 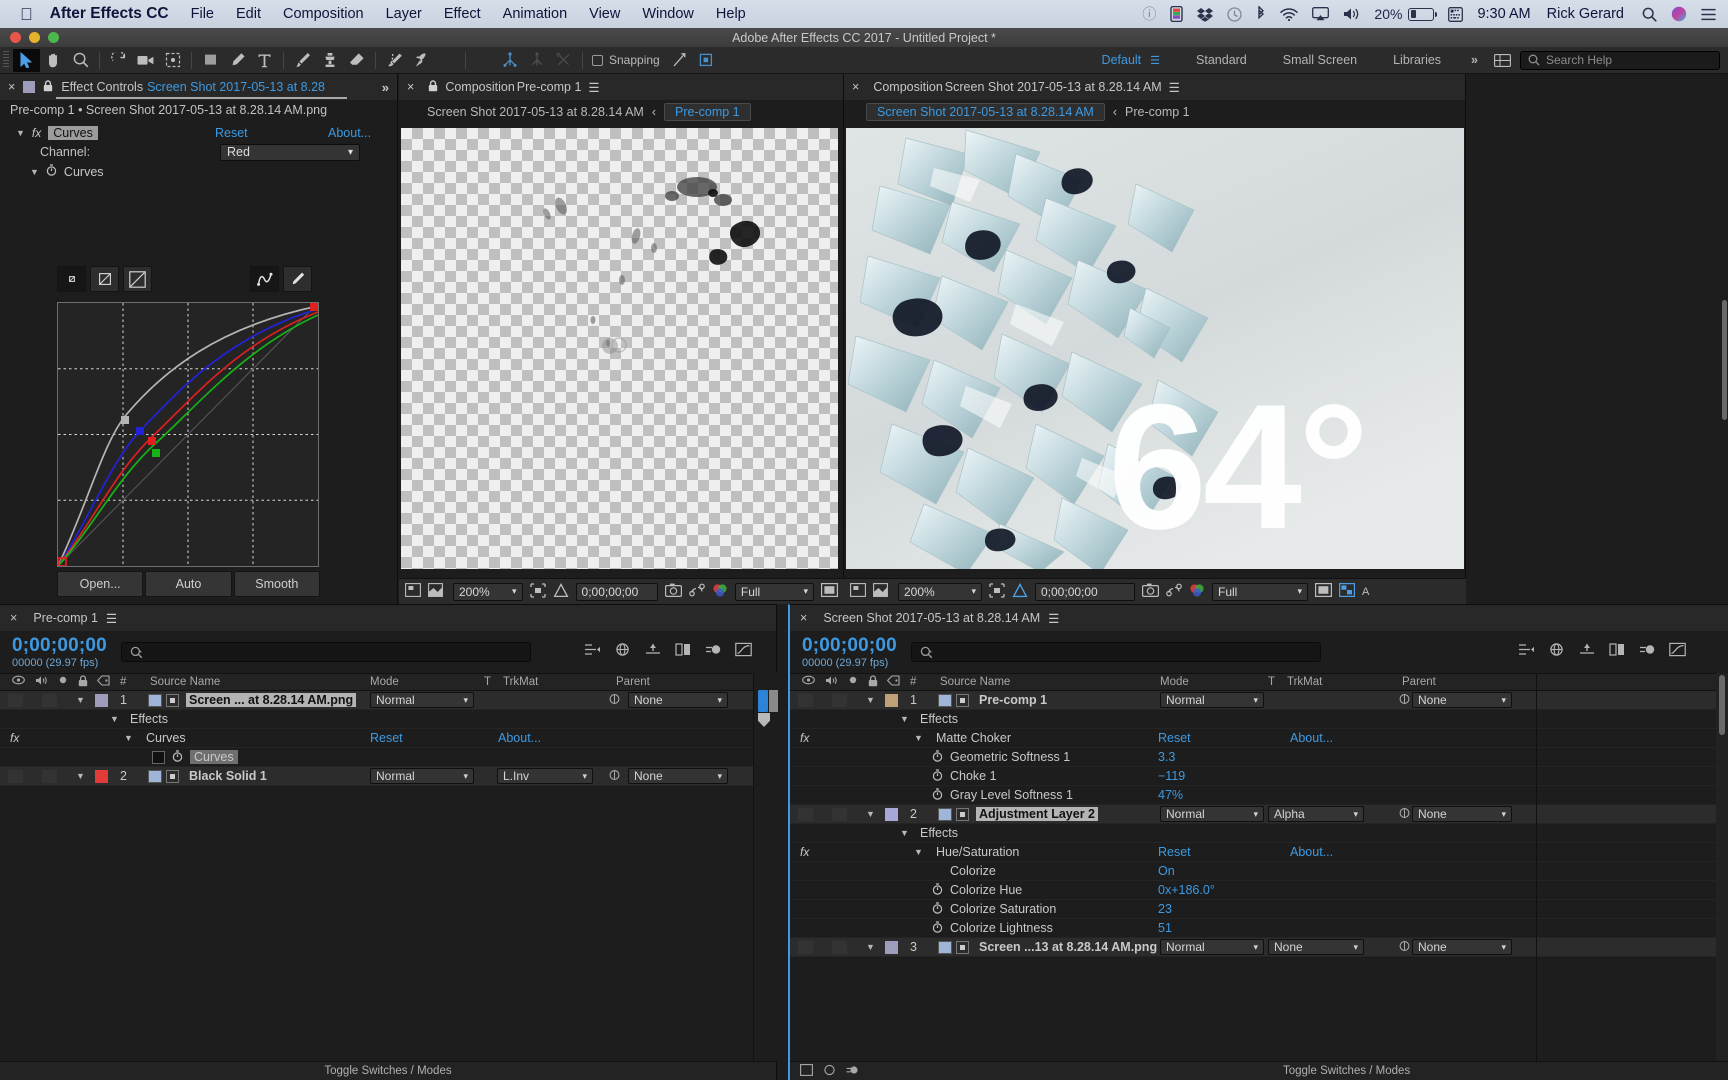 What do you see at coordinates (329, 60) in the screenshot?
I see `clone-stamp-tool` at bounding box center [329, 60].